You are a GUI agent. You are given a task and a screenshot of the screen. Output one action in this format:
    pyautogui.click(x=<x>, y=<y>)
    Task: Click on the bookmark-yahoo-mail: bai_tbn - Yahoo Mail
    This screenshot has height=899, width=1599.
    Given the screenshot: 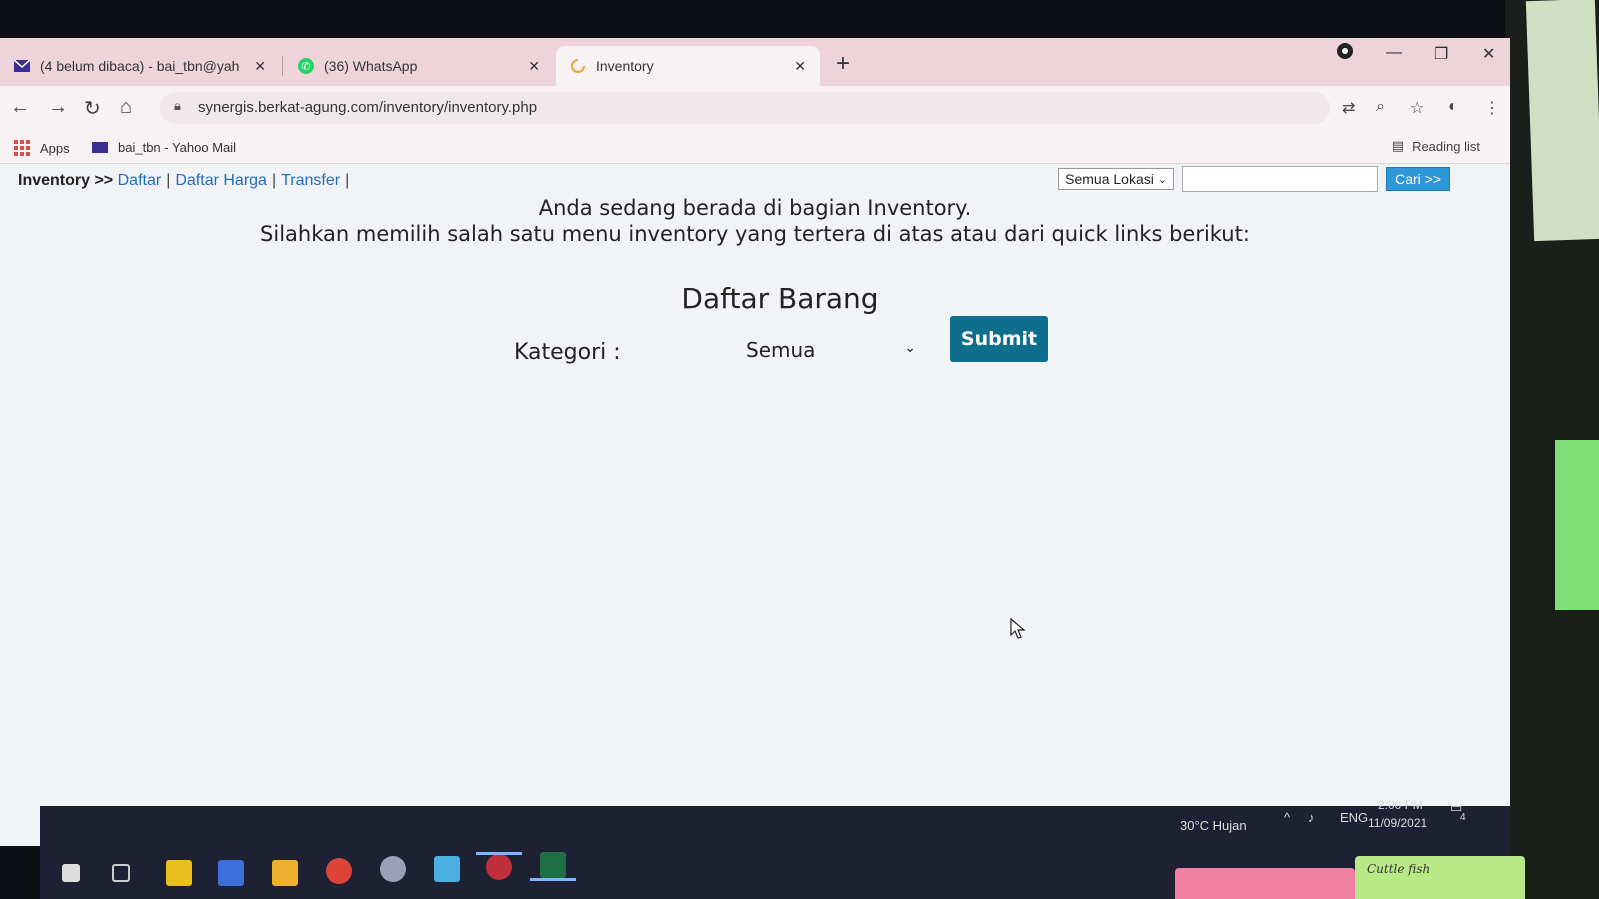 What is the action you would take?
    pyautogui.click(x=164, y=147)
    